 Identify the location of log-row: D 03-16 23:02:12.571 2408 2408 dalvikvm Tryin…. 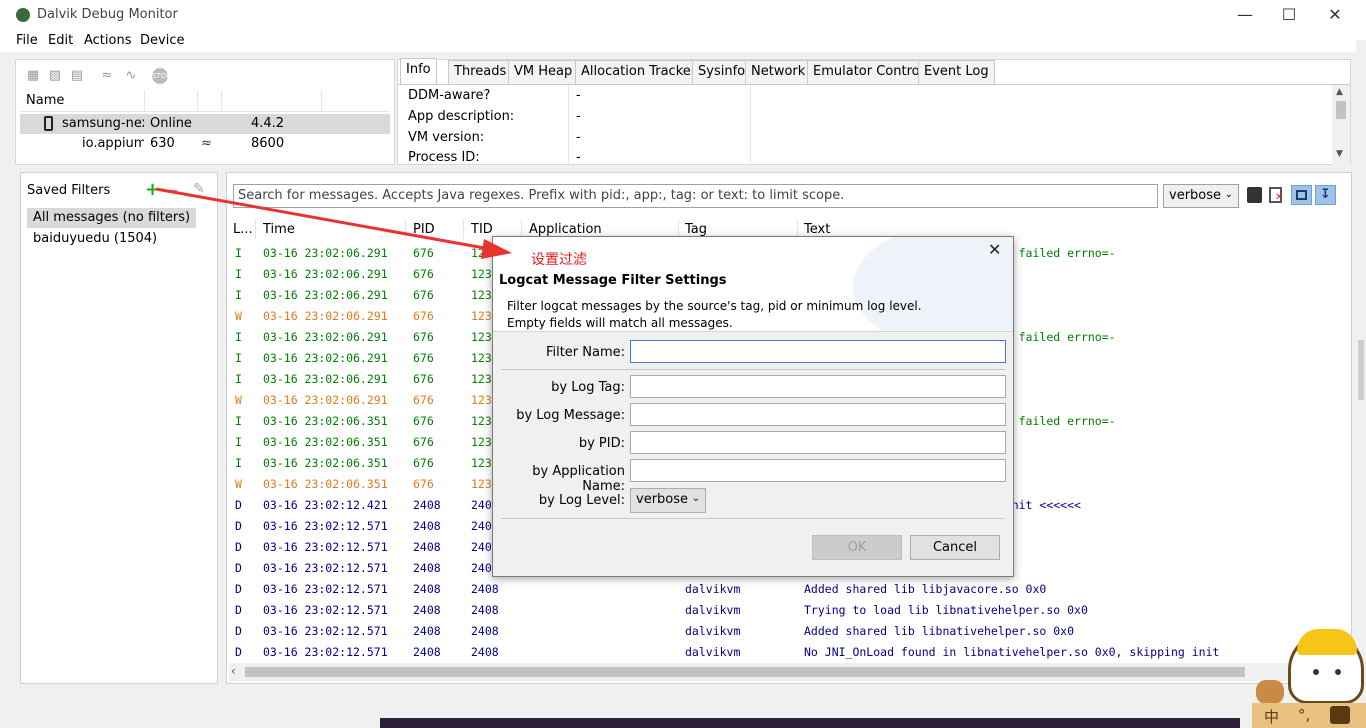
(777, 610).